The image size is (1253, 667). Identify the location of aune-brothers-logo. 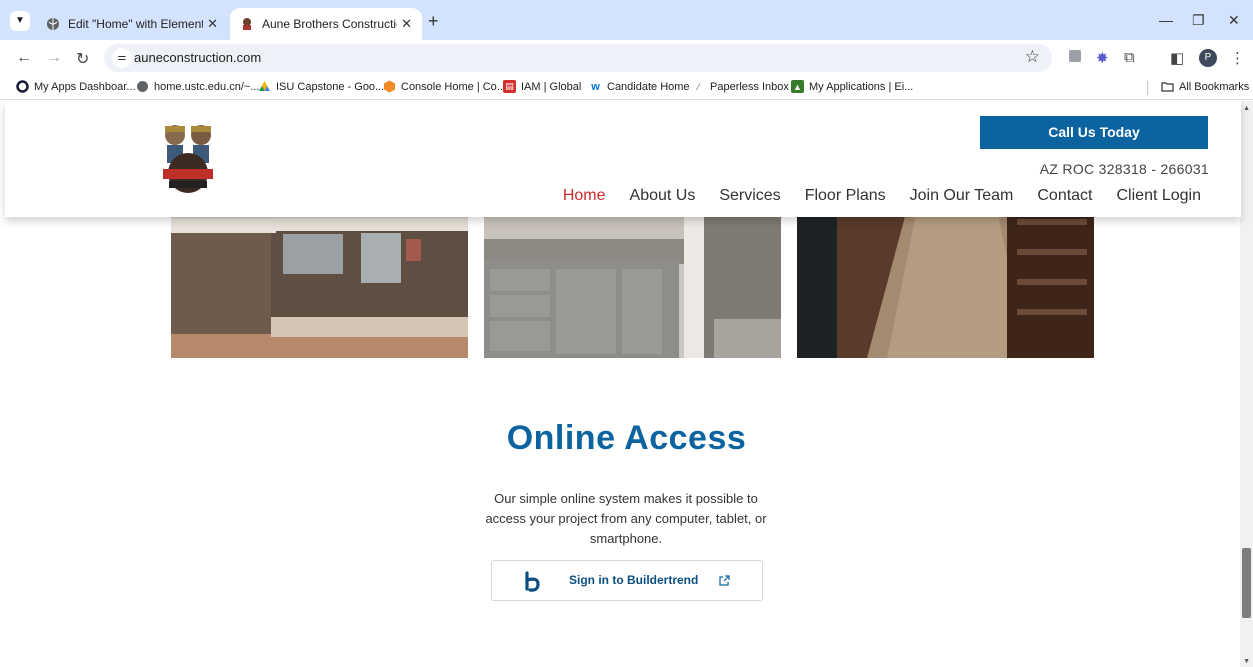
(188, 159).